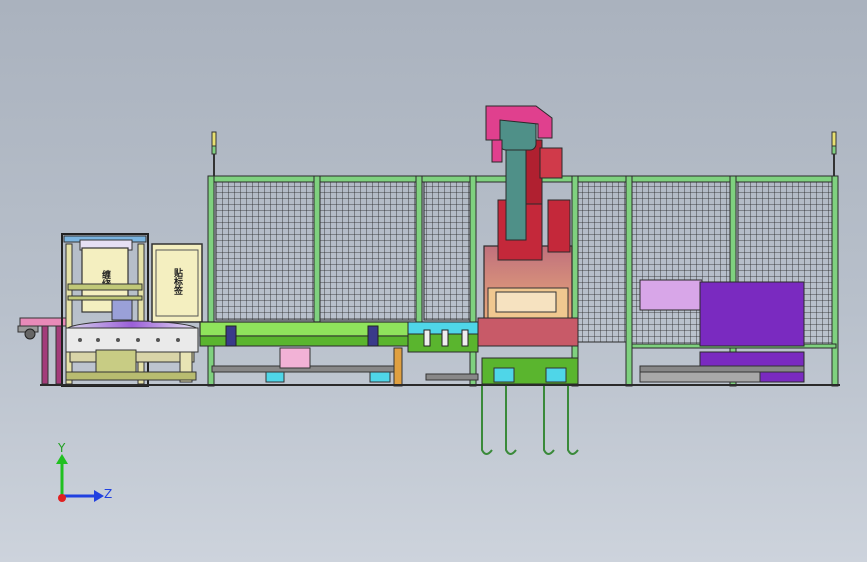  What do you see at coordinates (443, 351) in the screenshot?
I see `transfer-conveyor` at bounding box center [443, 351].